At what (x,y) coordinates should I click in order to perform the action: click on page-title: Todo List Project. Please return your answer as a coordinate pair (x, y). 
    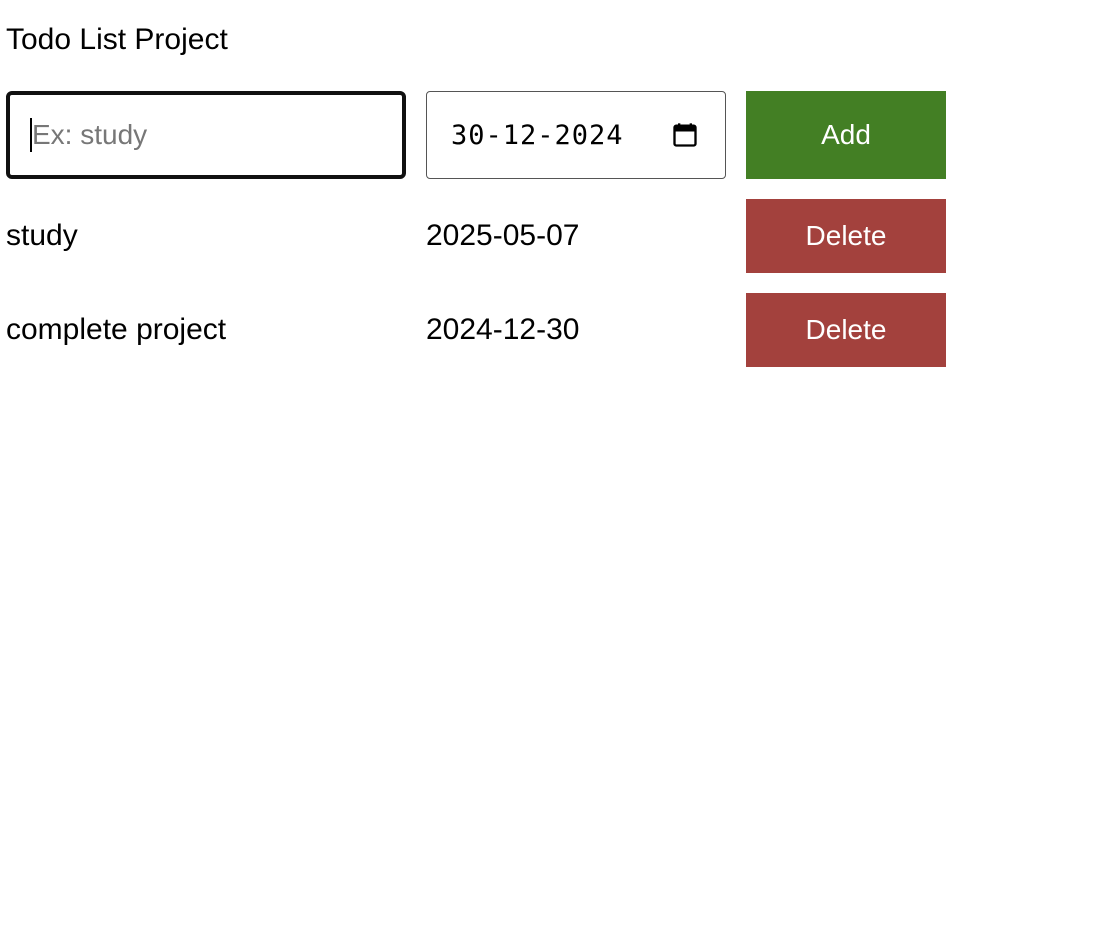
    Looking at the image, I should click on (117, 39).